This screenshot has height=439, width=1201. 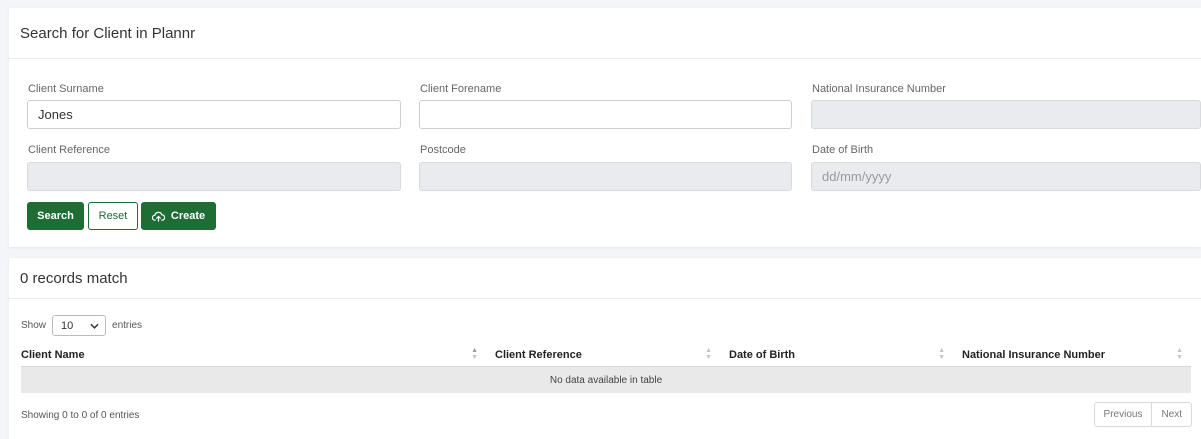 I want to click on postcode-input, so click(x=605, y=176).